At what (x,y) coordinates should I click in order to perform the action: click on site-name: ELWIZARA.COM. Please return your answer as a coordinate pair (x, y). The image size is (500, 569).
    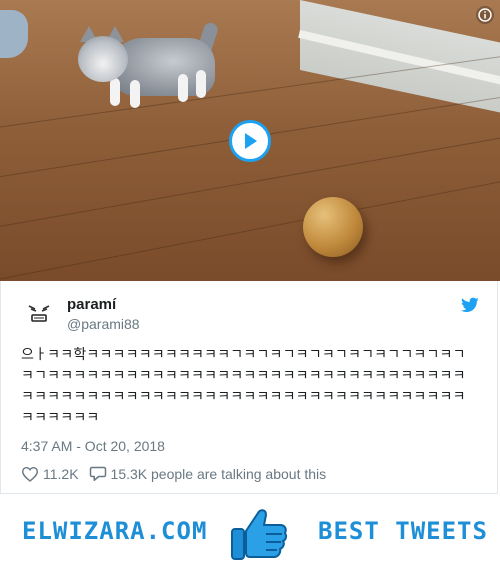
    Looking at the image, I should click on (115, 531).